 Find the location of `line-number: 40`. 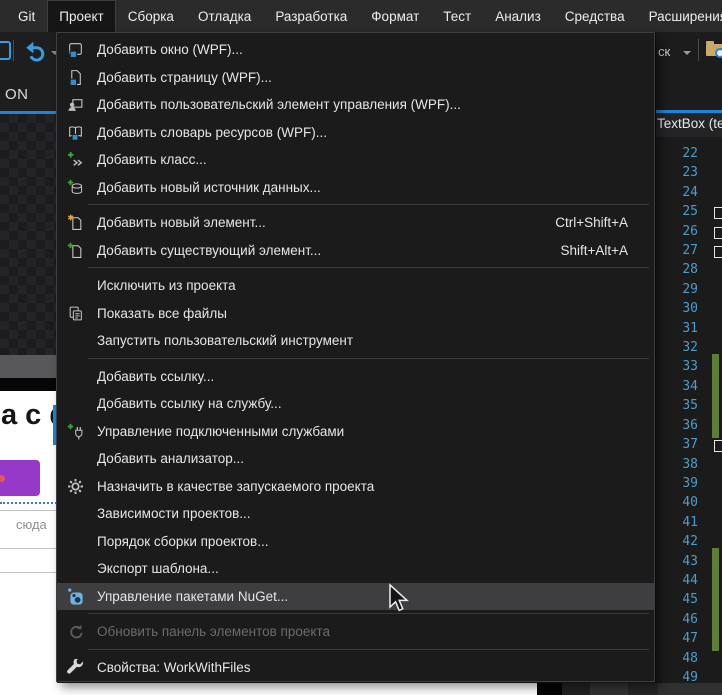

line-number: 40 is located at coordinates (690, 503).